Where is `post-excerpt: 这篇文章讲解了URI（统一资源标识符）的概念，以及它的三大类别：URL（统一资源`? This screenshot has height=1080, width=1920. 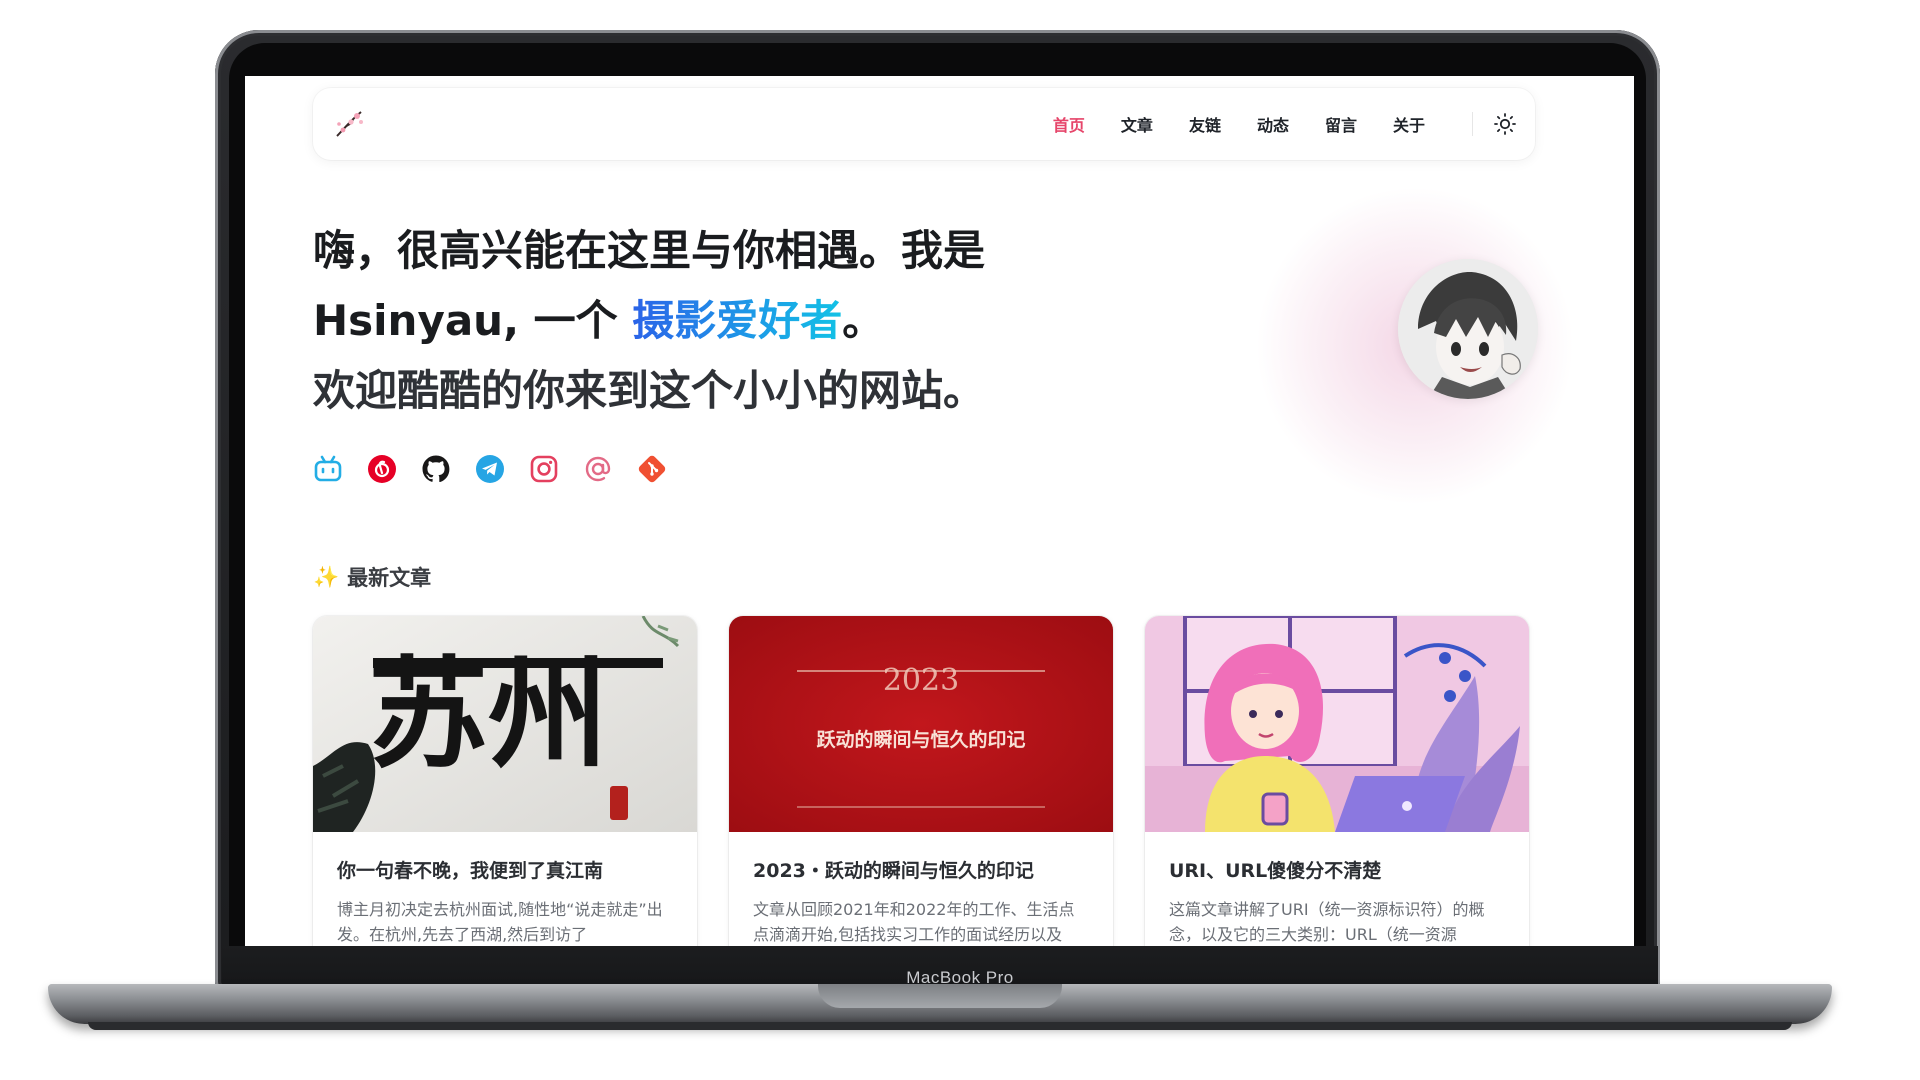 post-excerpt: 这篇文章讲解了URI（统一资源标识符）的概念，以及它的三大类别：URL（统一资源 is located at coordinates (1327, 922).